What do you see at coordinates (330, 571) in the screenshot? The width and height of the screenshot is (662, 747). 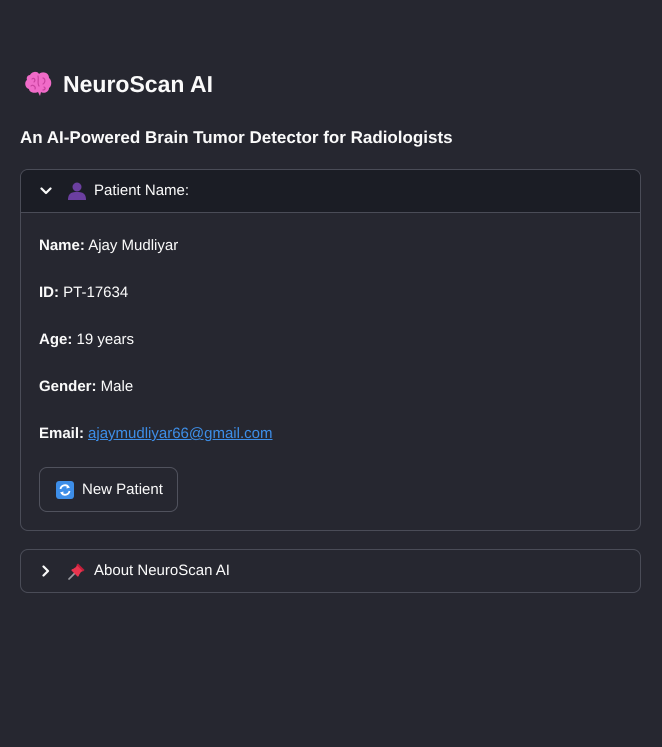 I see `expander-header: About NeuroScan AI` at bounding box center [330, 571].